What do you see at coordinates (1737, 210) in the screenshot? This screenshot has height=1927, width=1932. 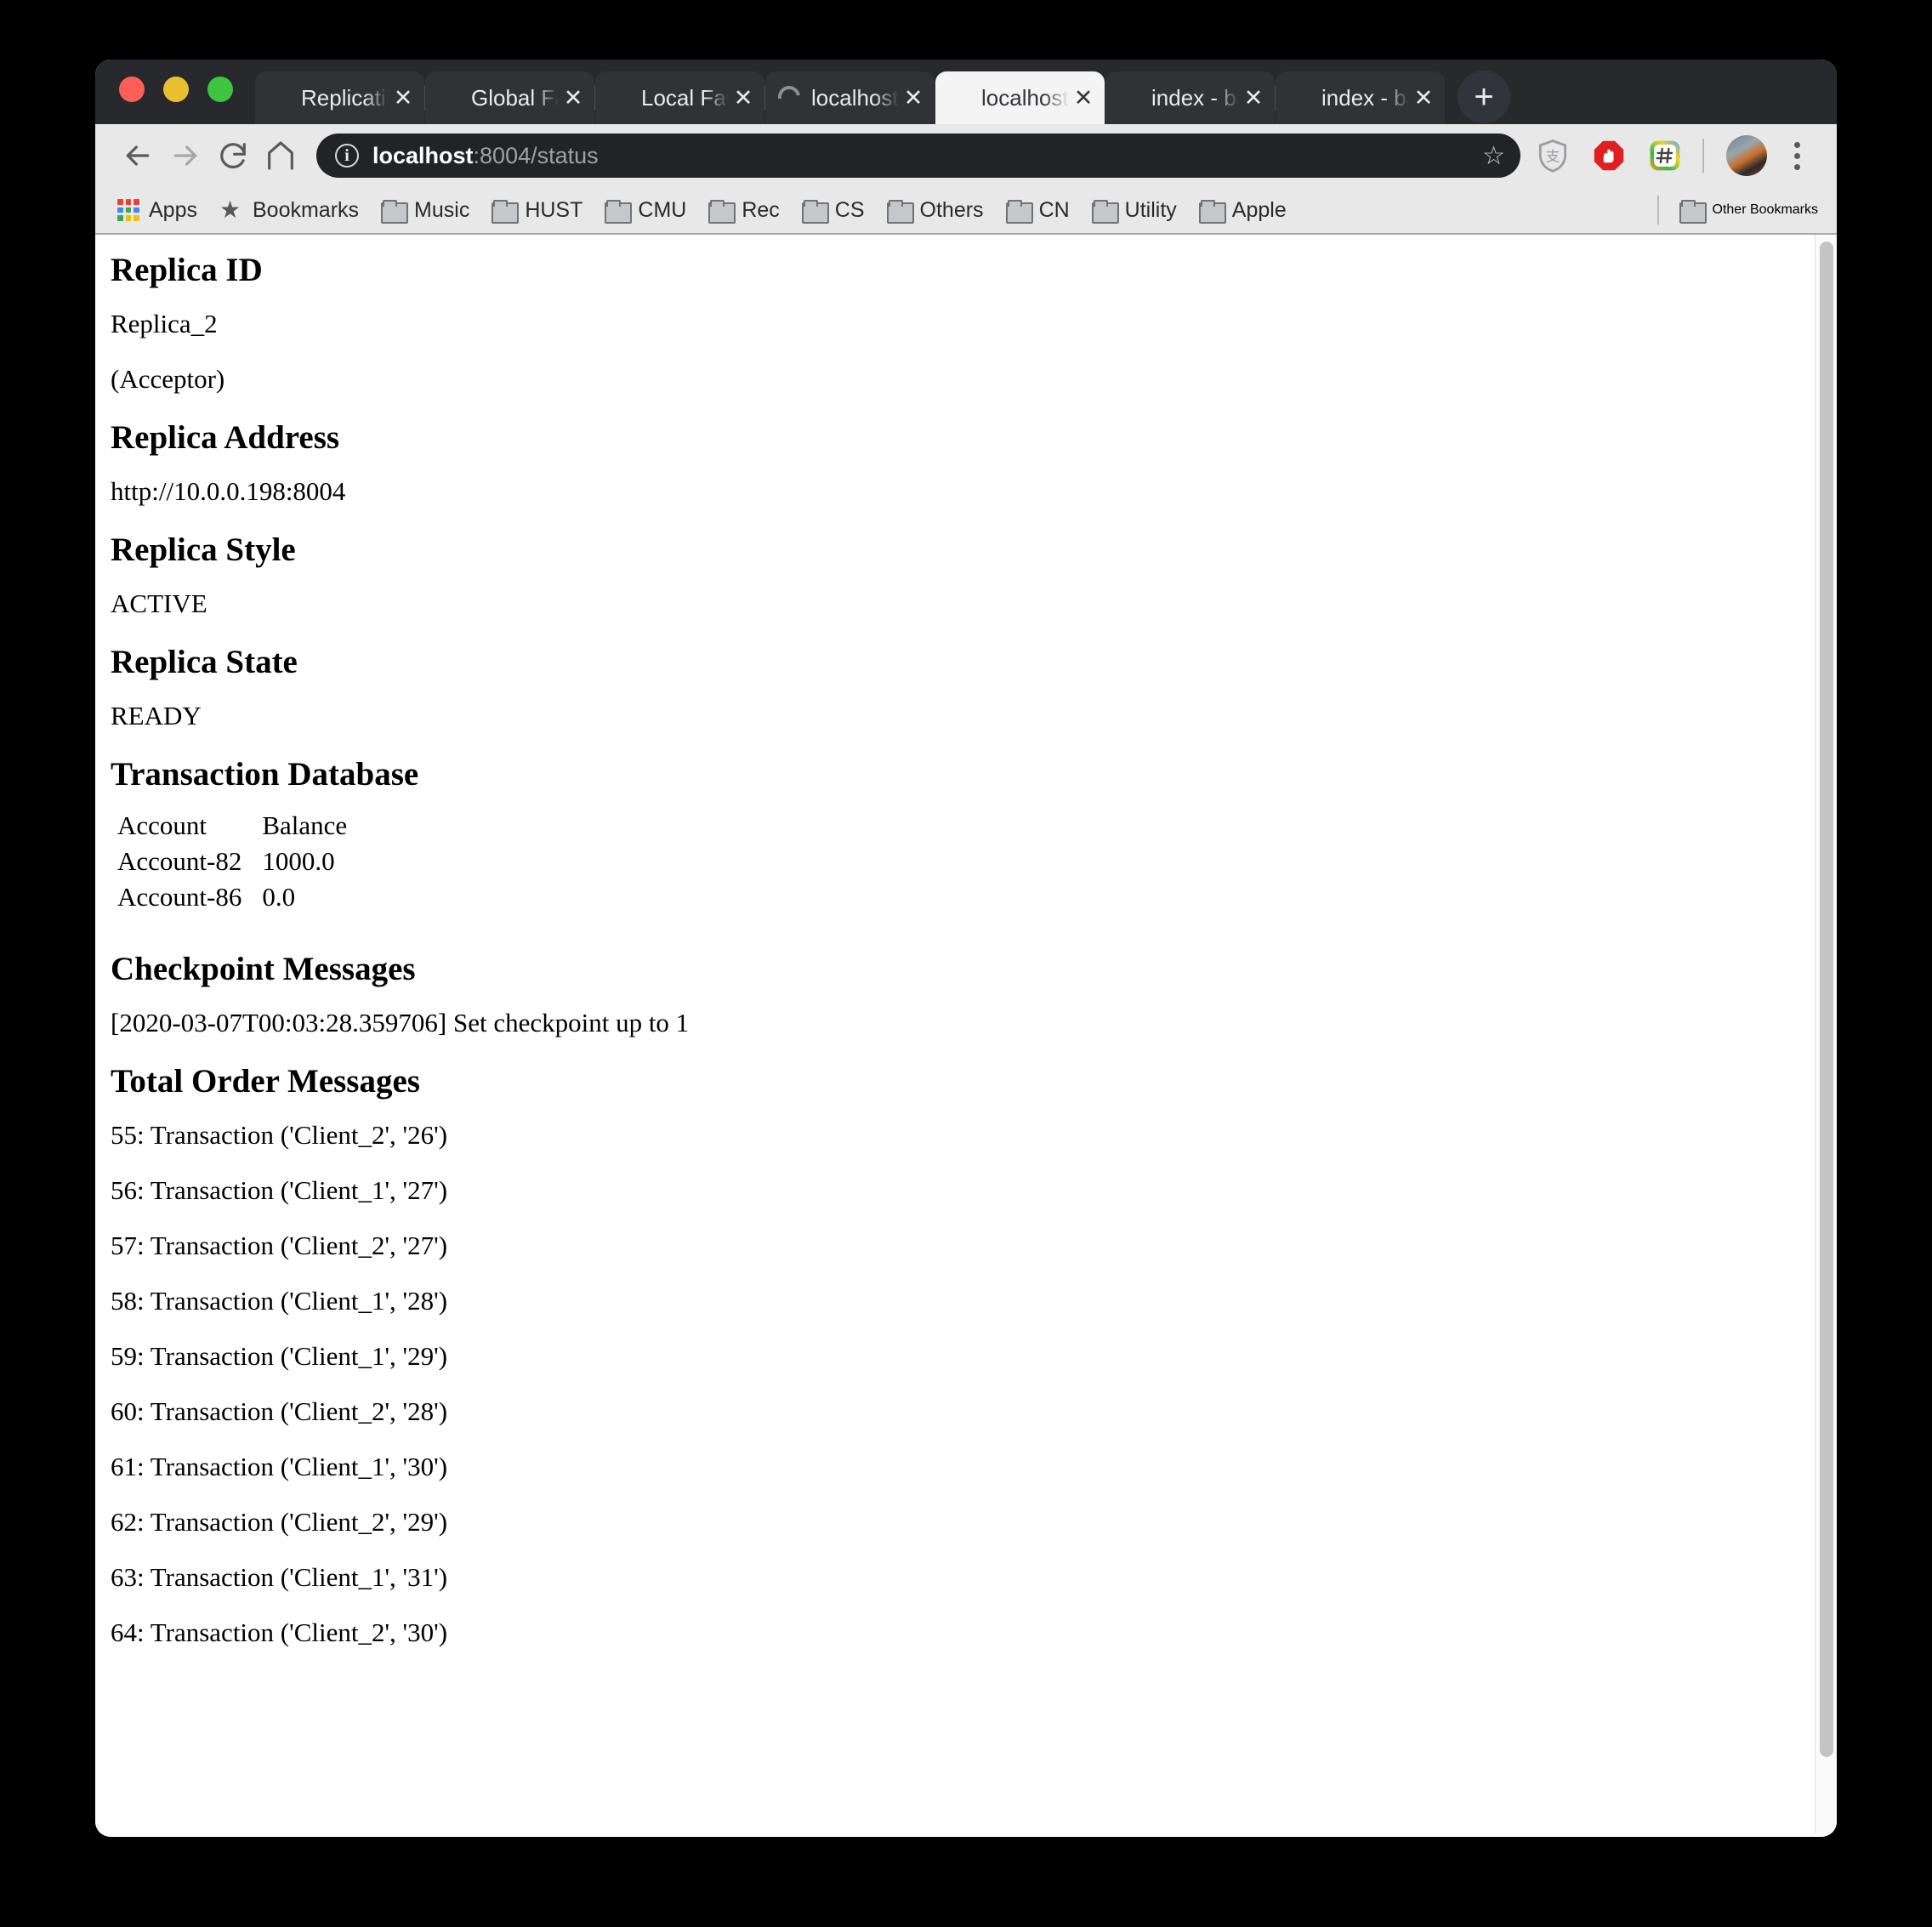 I see `other-bookmarks: Other Bookmarks` at bounding box center [1737, 210].